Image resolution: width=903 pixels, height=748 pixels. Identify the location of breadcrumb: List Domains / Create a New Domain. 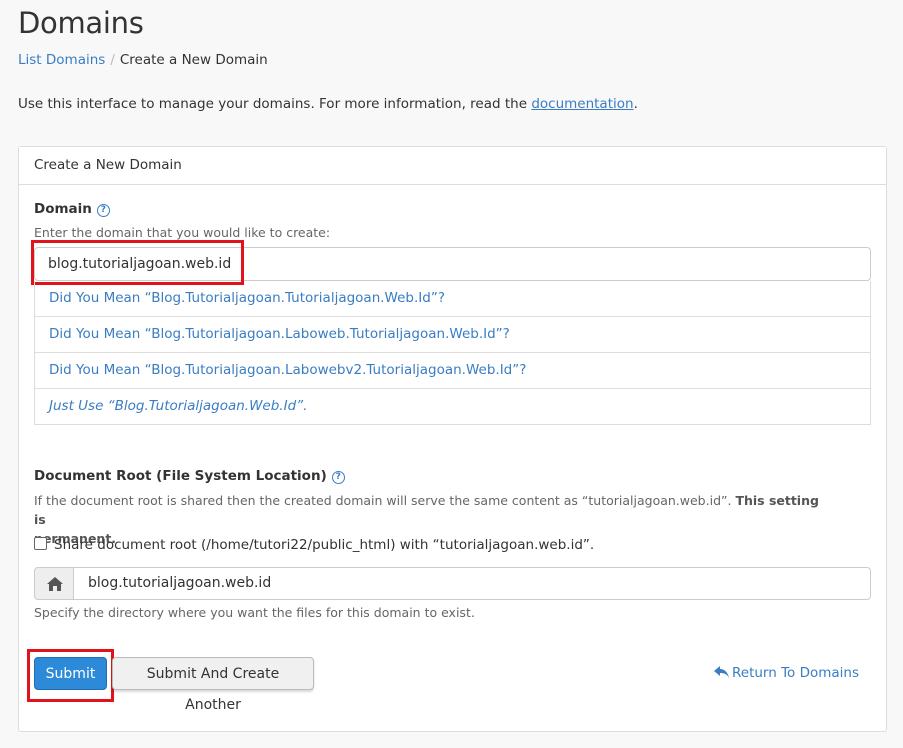
(143, 60).